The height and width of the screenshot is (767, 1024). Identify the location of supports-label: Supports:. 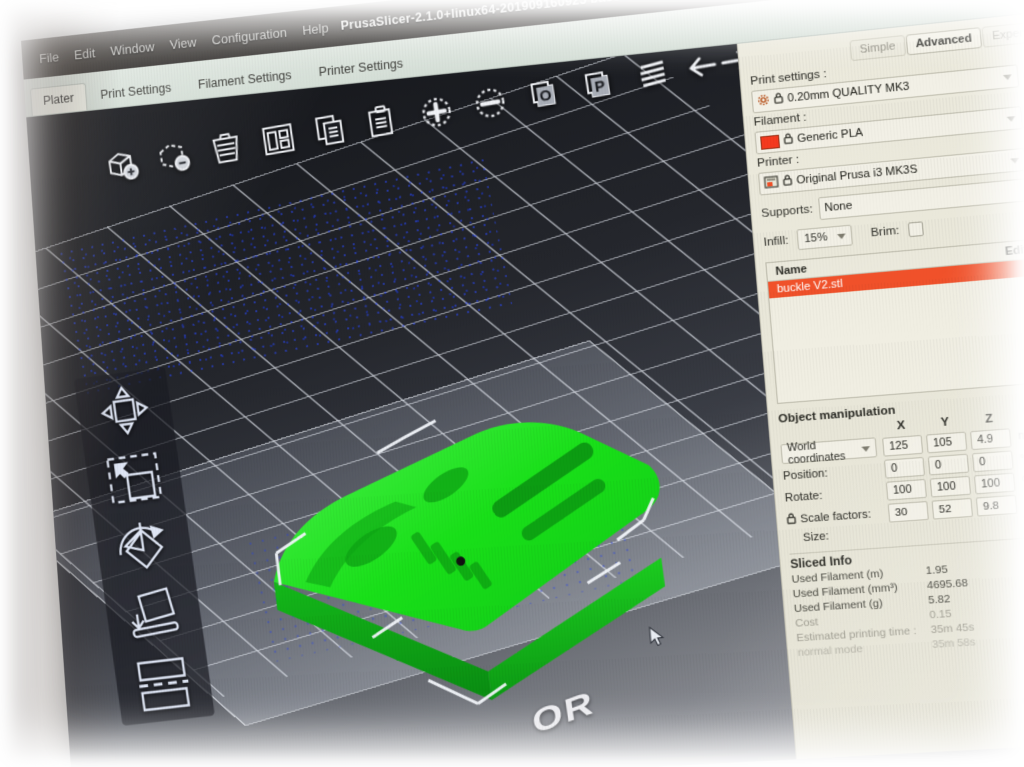
(787, 212).